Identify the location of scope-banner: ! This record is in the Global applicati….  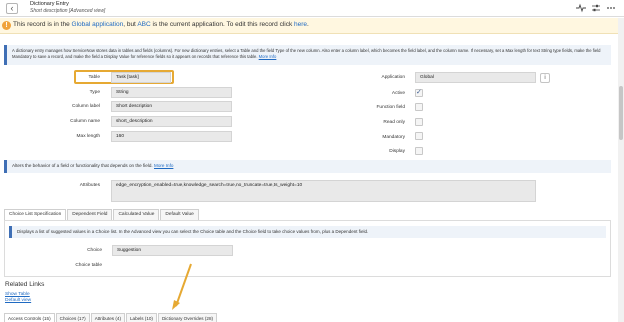
(309, 26).